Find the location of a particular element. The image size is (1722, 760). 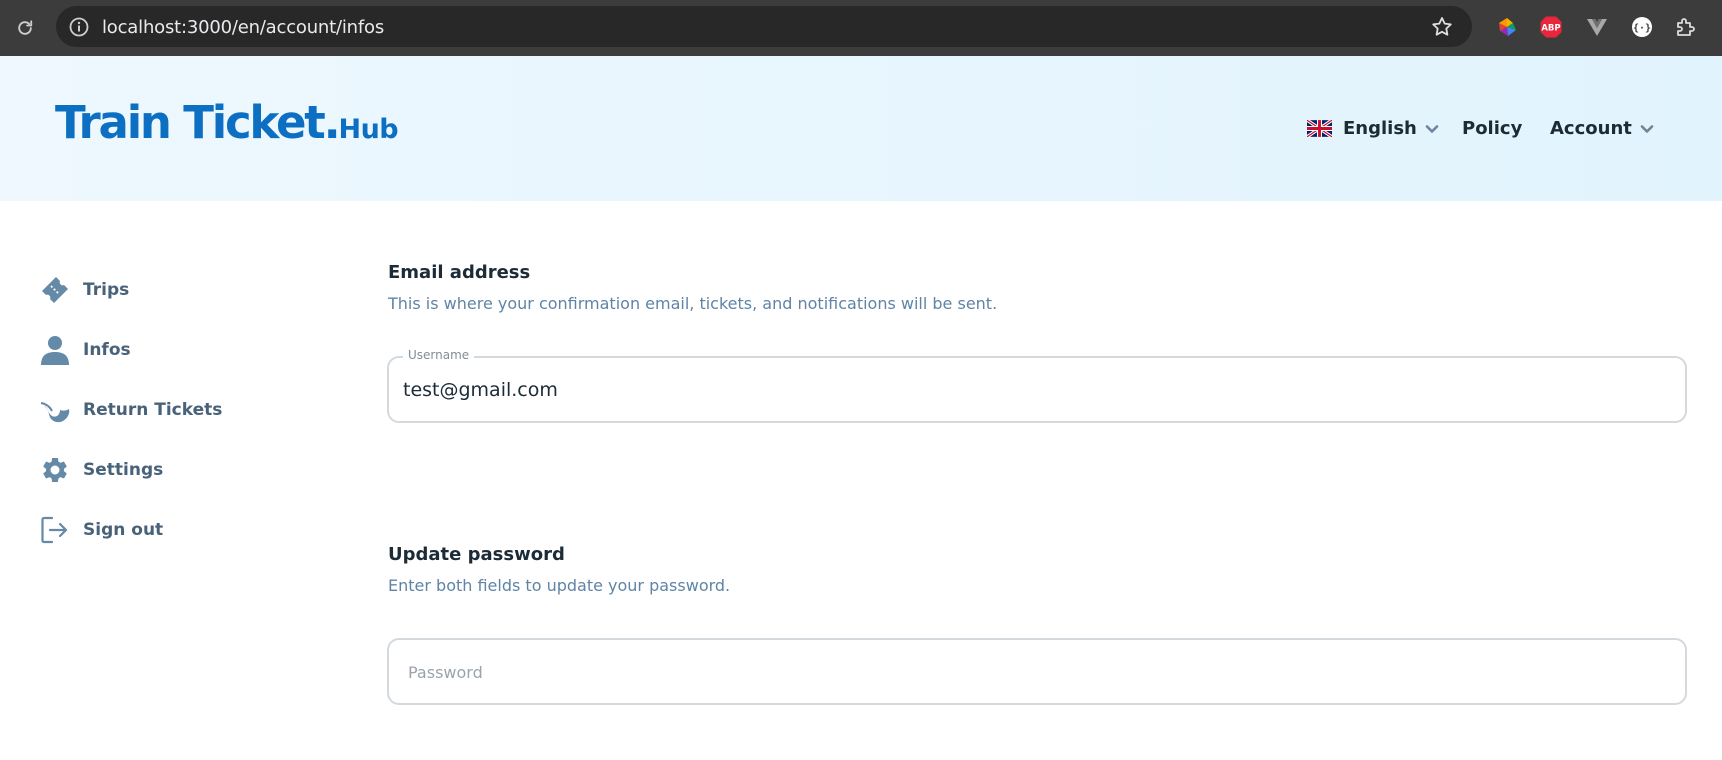

username-field: Username is located at coordinates (1037, 385).